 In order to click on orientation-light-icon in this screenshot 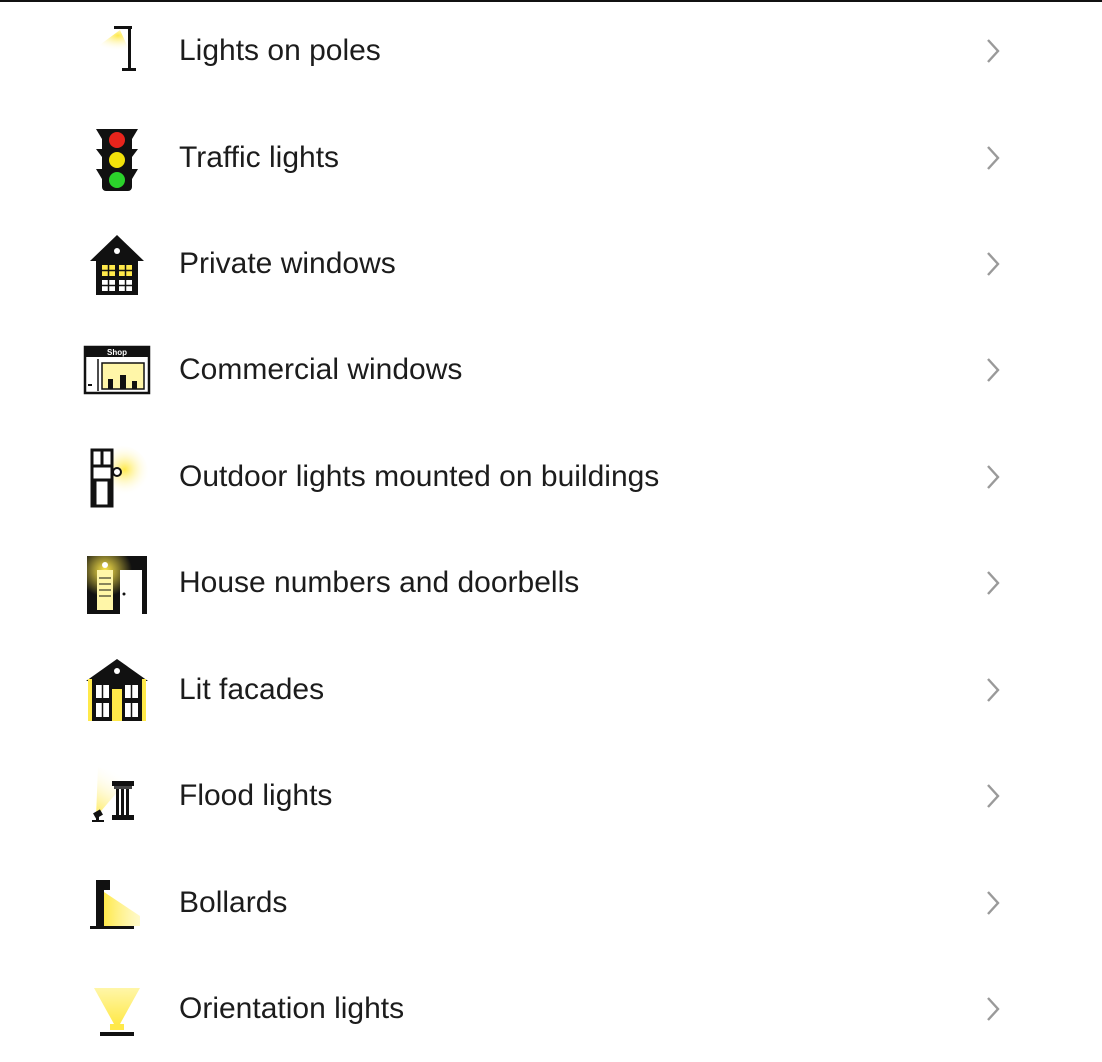, I will do `click(117, 1009)`.